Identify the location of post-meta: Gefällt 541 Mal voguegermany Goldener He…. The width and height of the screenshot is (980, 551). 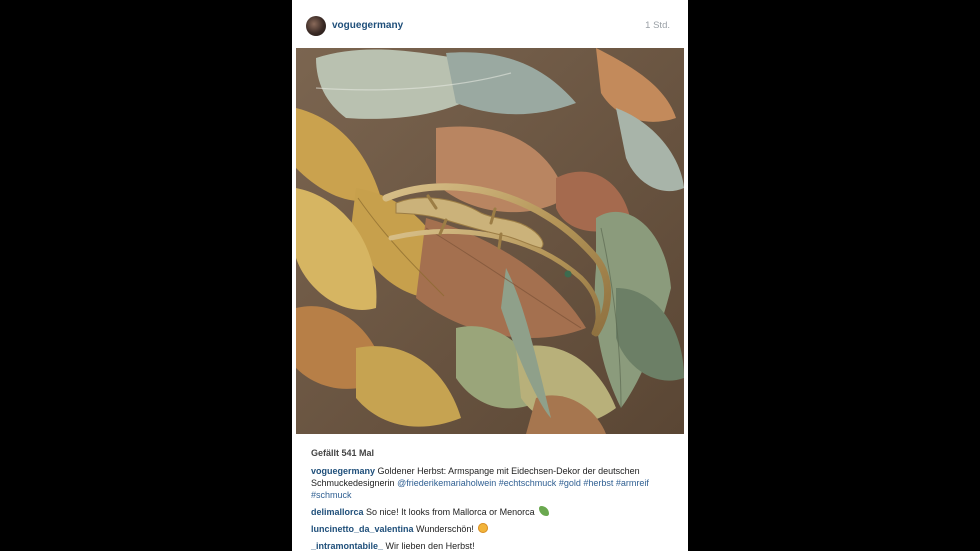
(491, 499).